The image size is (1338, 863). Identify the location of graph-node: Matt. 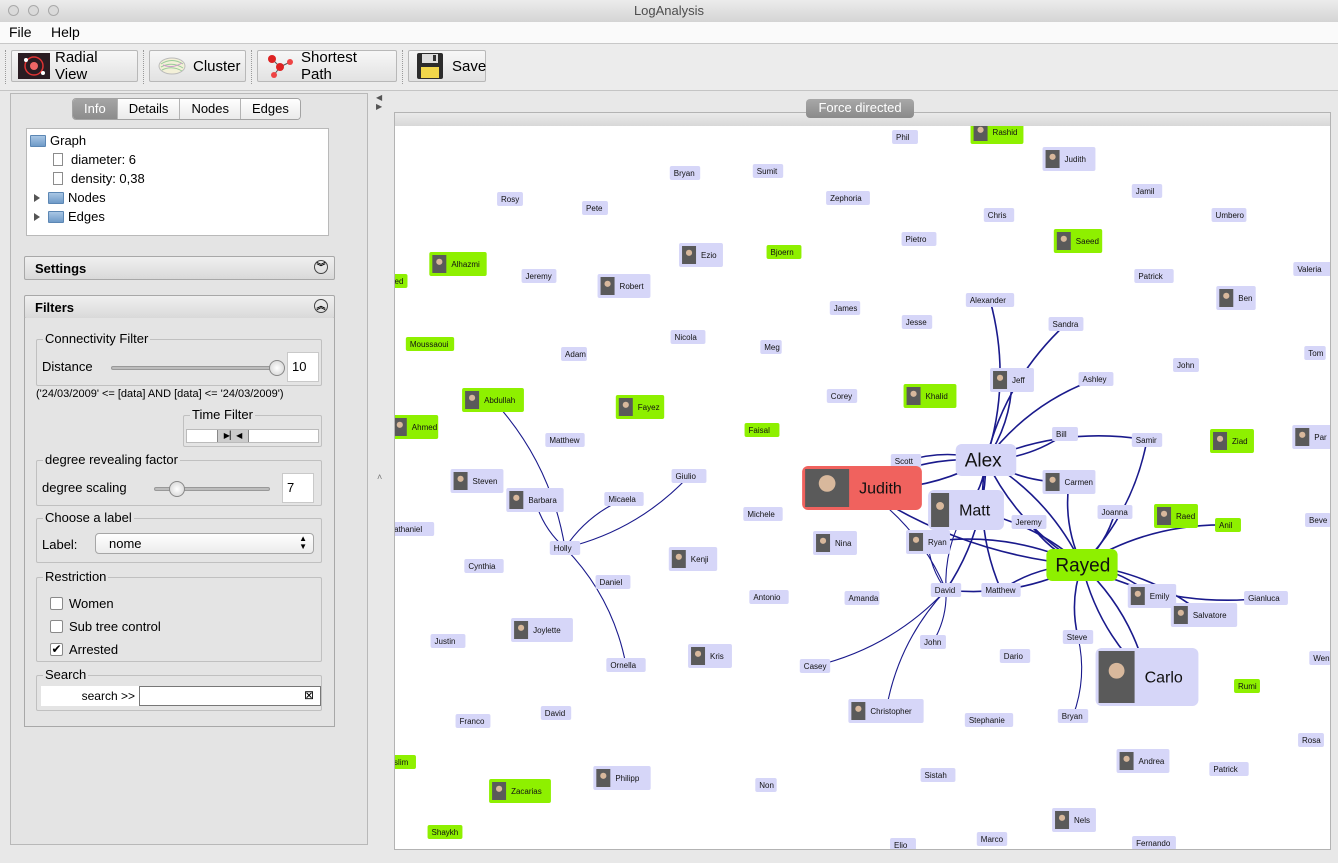
(966, 510).